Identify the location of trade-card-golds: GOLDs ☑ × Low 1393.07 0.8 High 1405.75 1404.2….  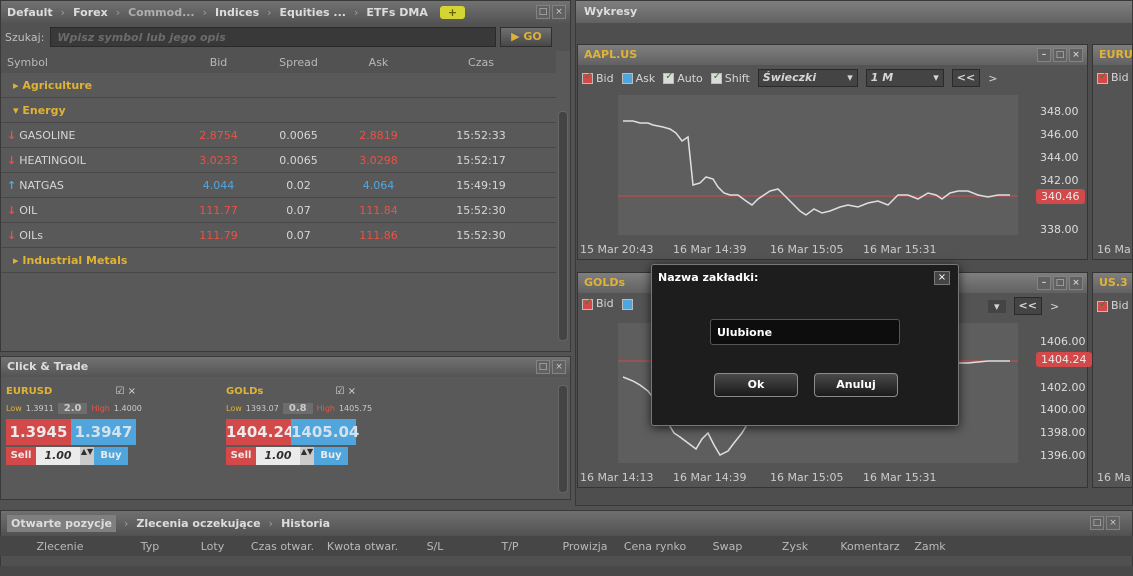
(299, 425).